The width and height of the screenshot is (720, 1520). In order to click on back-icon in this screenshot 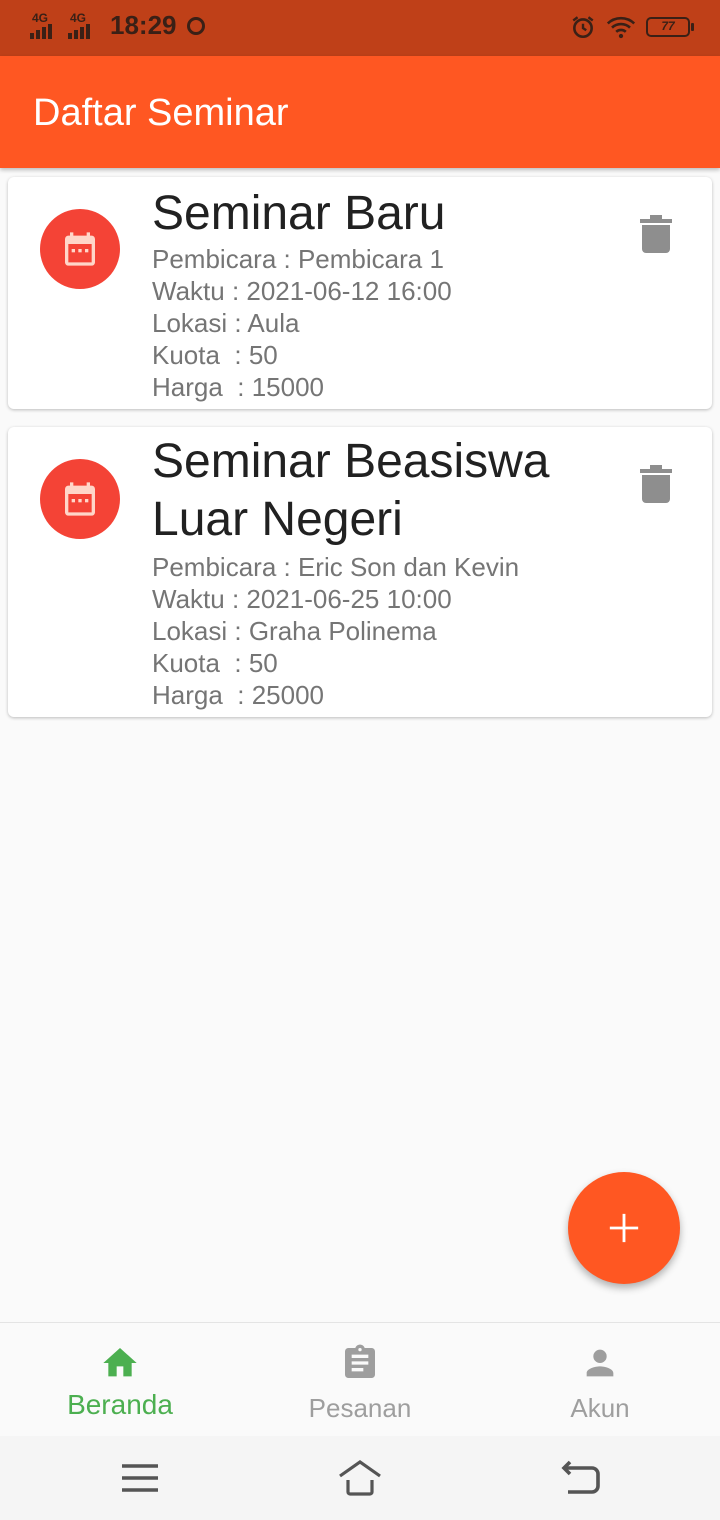, I will do `click(580, 1478)`.